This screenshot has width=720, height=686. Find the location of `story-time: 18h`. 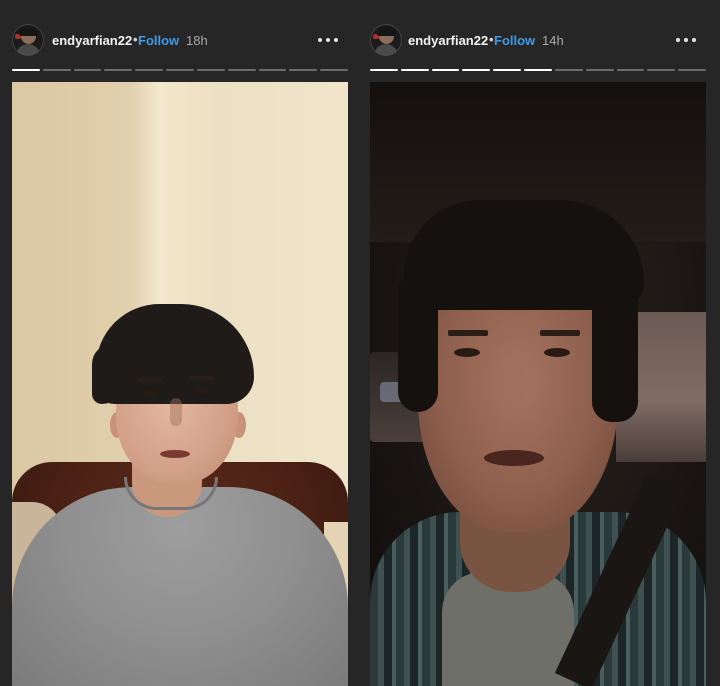

story-time: 18h is located at coordinates (197, 40).